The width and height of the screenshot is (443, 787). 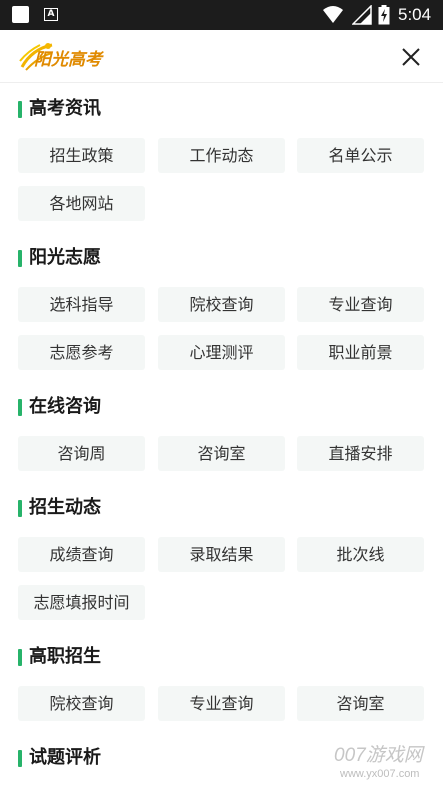 What do you see at coordinates (221, 453) in the screenshot?
I see `menu-item-consult-room: 咨询室` at bounding box center [221, 453].